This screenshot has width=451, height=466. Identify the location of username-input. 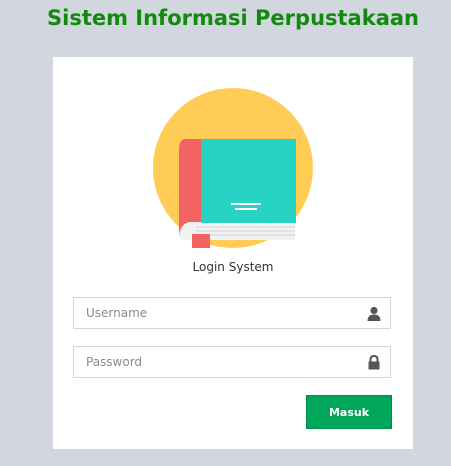
(221, 313).